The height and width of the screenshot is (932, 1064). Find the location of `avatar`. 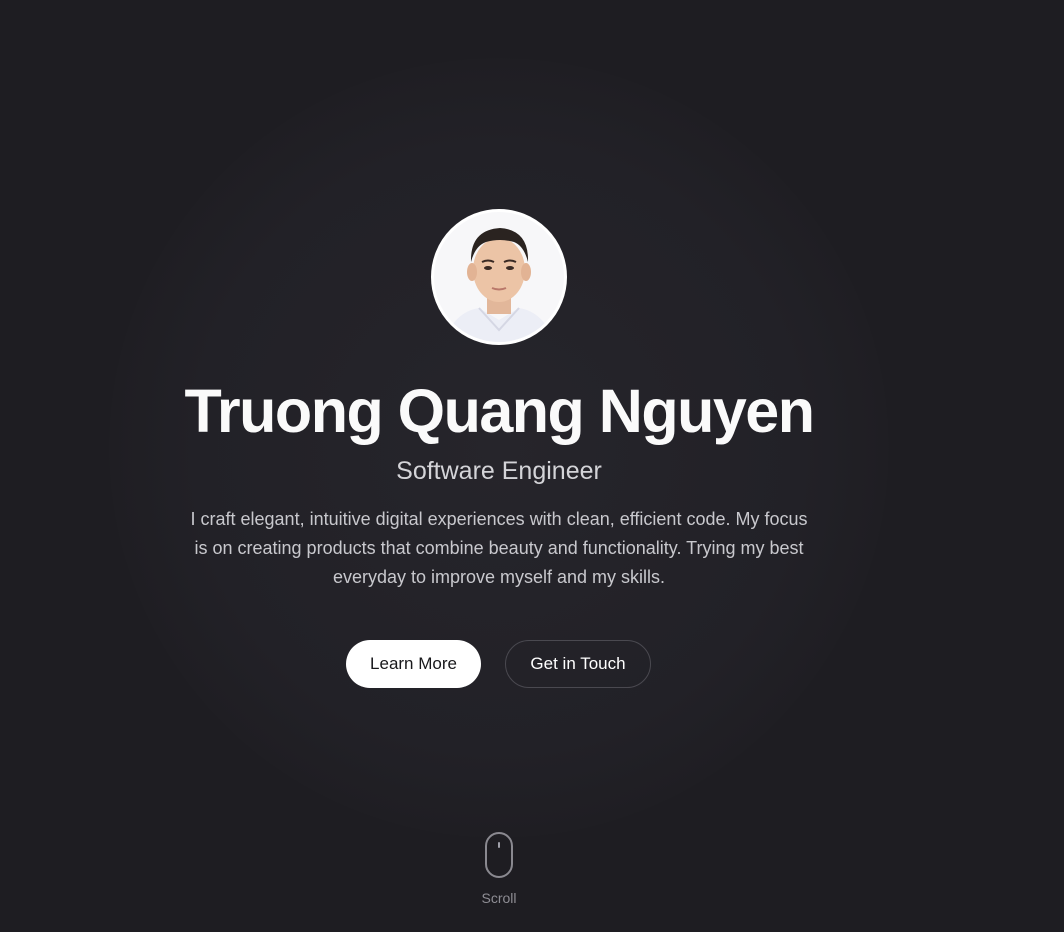

avatar is located at coordinates (499, 277).